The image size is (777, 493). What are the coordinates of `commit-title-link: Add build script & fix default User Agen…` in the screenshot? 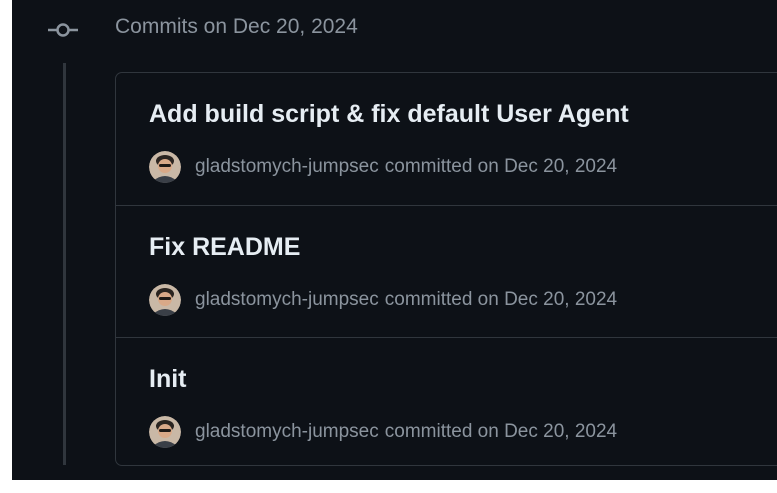 It's located at (389, 114).